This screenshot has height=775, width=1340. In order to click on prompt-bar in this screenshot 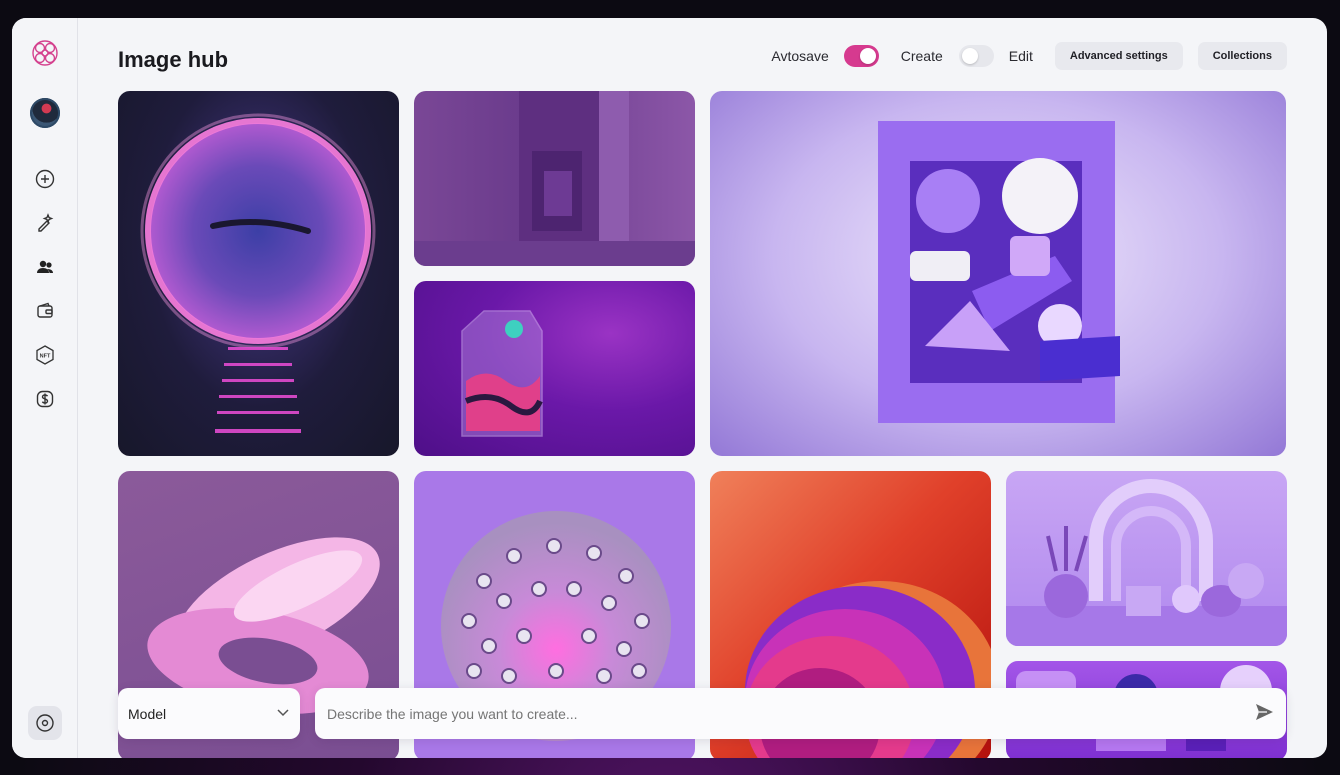, I will do `click(800, 713)`.